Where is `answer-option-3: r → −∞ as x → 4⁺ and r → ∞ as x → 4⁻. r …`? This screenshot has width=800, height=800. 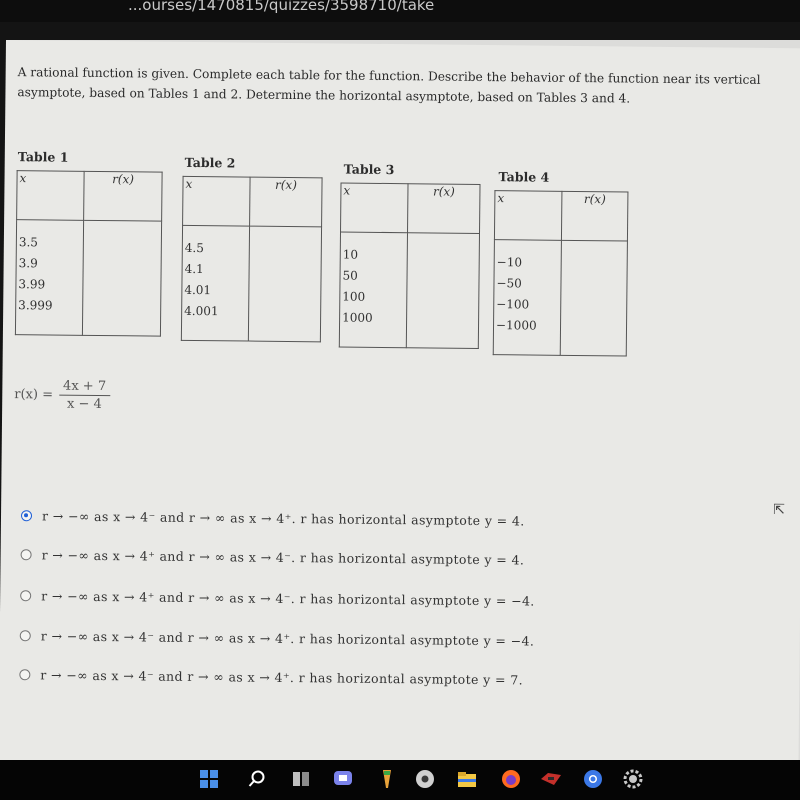 answer-option-3: r → −∞ as x → 4⁺ and r → ∞ as x → 4⁻. r … is located at coordinates (277, 597).